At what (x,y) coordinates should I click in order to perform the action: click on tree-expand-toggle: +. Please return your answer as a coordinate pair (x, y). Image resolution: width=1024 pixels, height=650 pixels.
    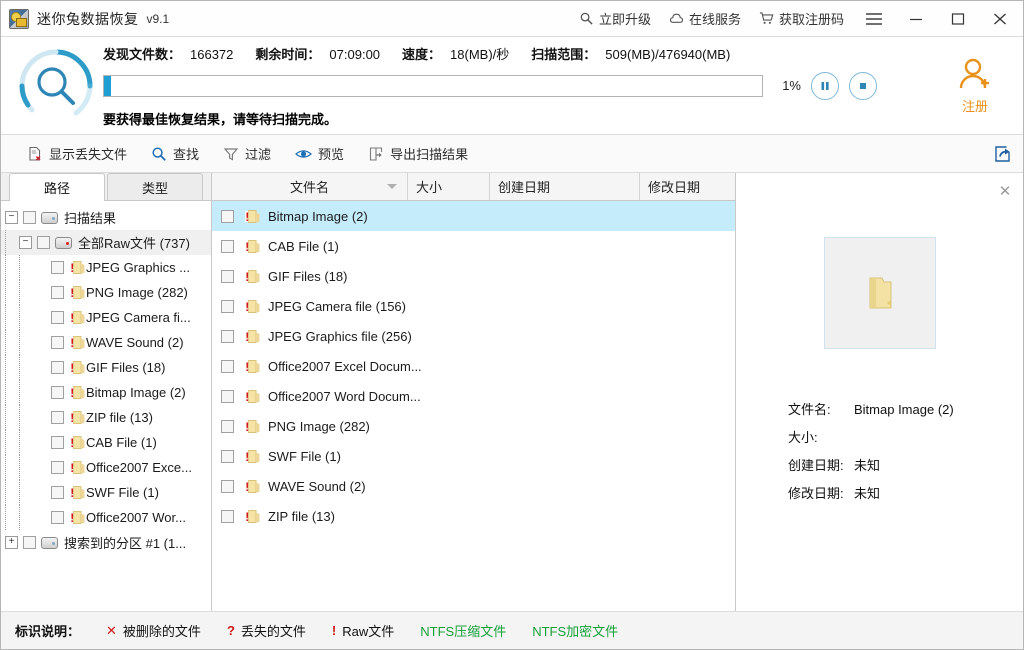
    Looking at the image, I should click on (11, 542).